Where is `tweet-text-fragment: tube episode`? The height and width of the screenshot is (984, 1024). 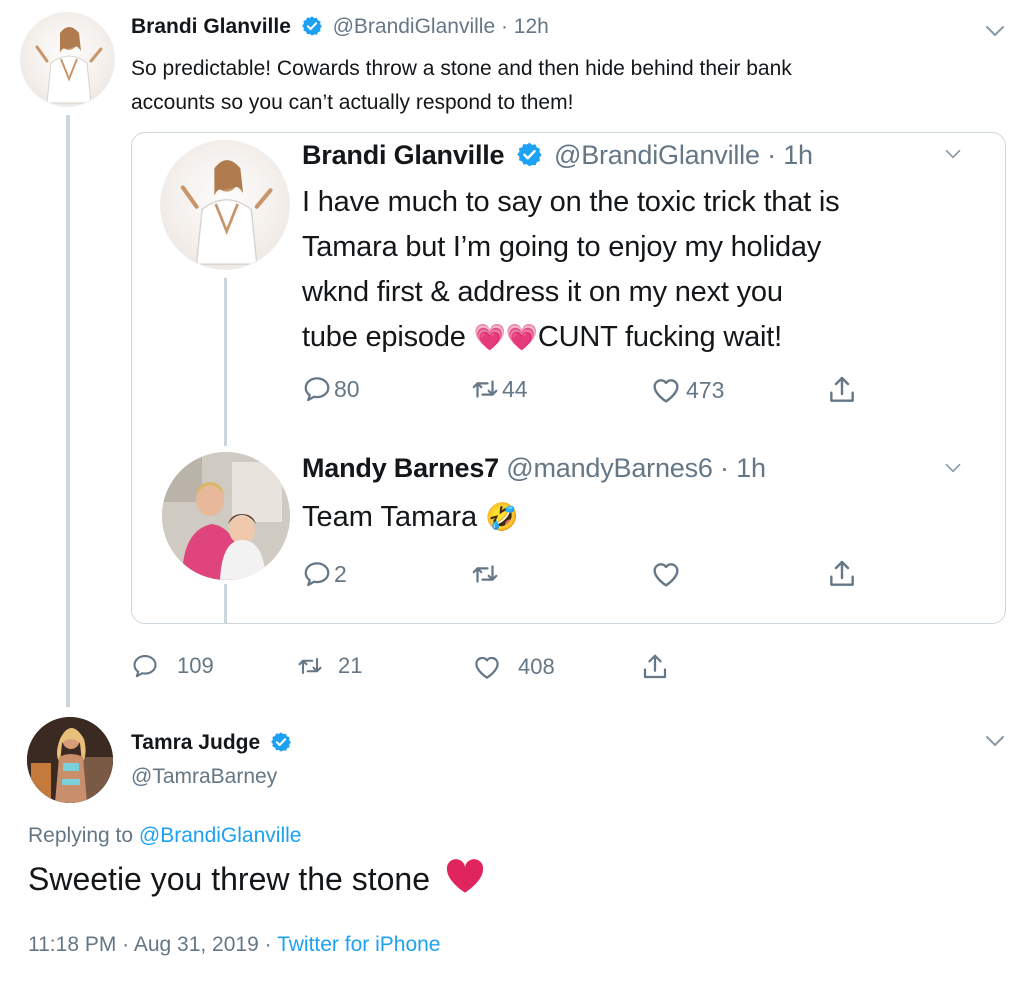
tweet-text-fragment: tube episode is located at coordinates (384, 337).